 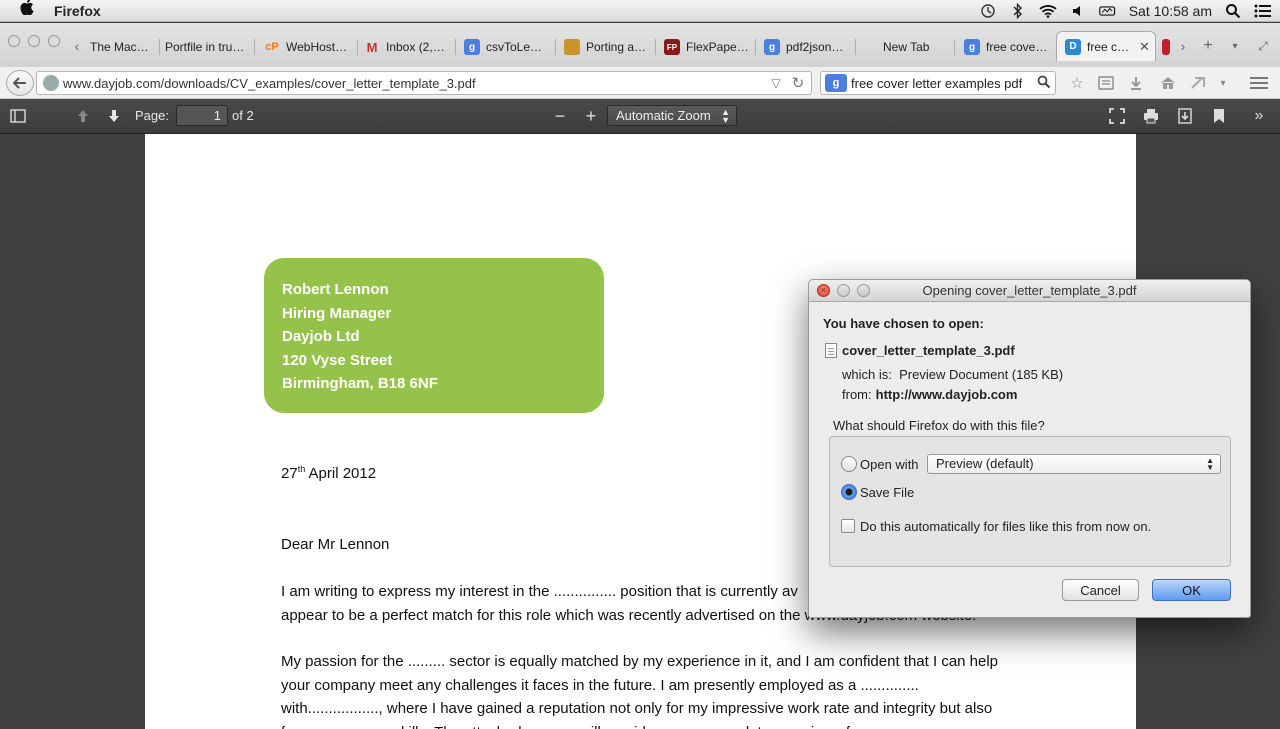 What do you see at coordinates (848, 526) in the screenshot?
I see `auto-action-checkbox` at bounding box center [848, 526].